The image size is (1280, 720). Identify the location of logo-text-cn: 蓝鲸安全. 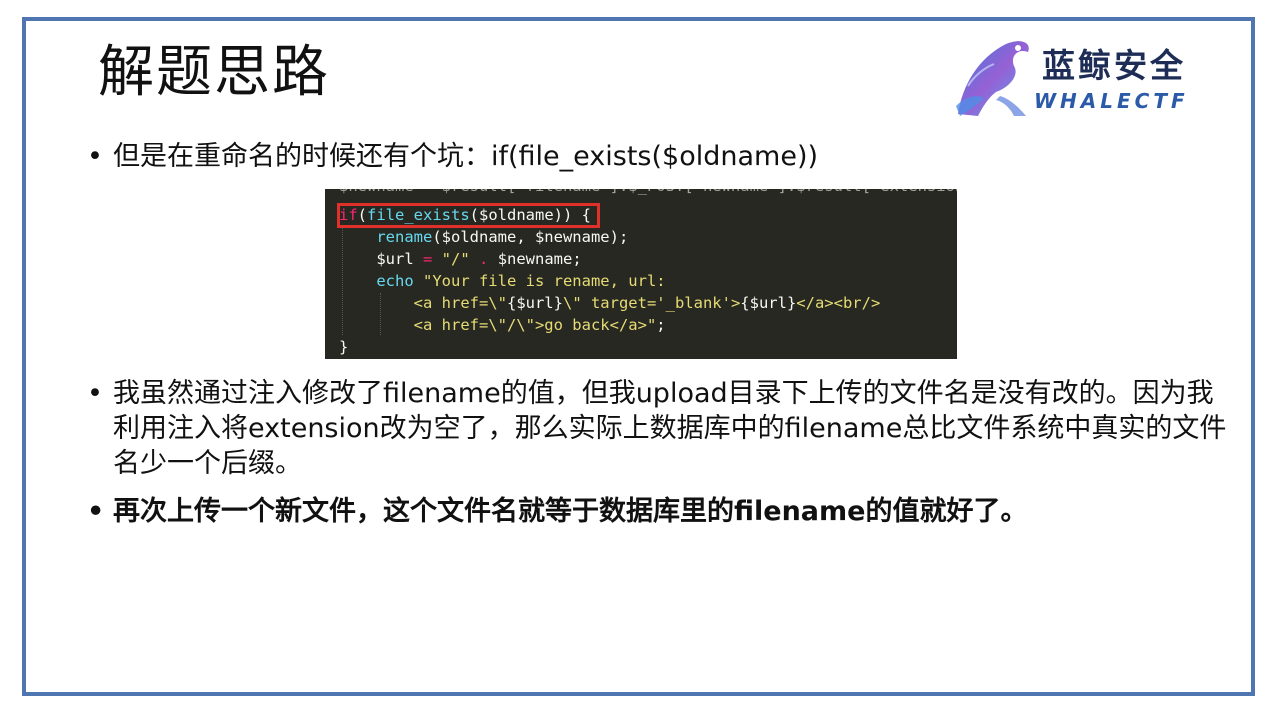
(1114, 65).